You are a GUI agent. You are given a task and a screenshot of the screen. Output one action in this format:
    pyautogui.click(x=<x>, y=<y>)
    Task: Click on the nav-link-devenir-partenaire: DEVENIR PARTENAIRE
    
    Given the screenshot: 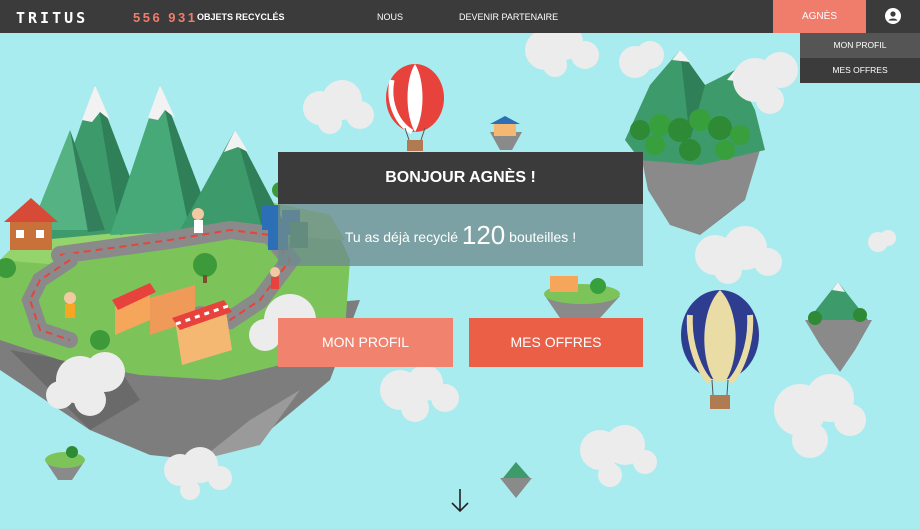 What is the action you would take?
    pyautogui.click(x=508, y=17)
    